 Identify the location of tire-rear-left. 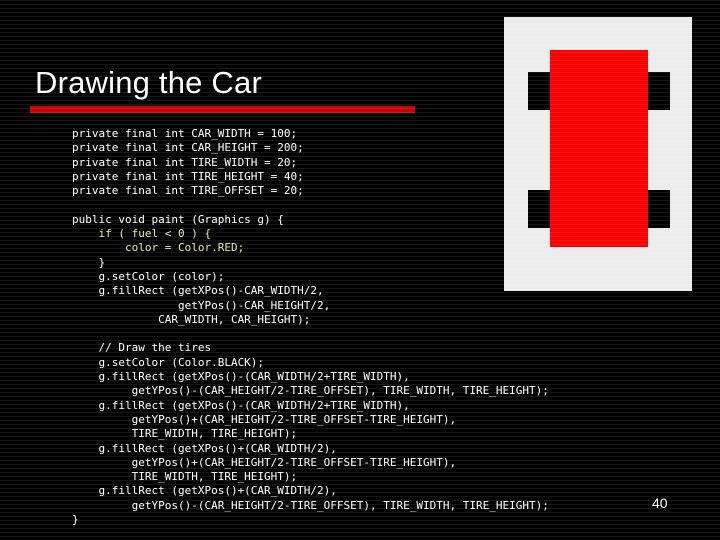
(539, 209).